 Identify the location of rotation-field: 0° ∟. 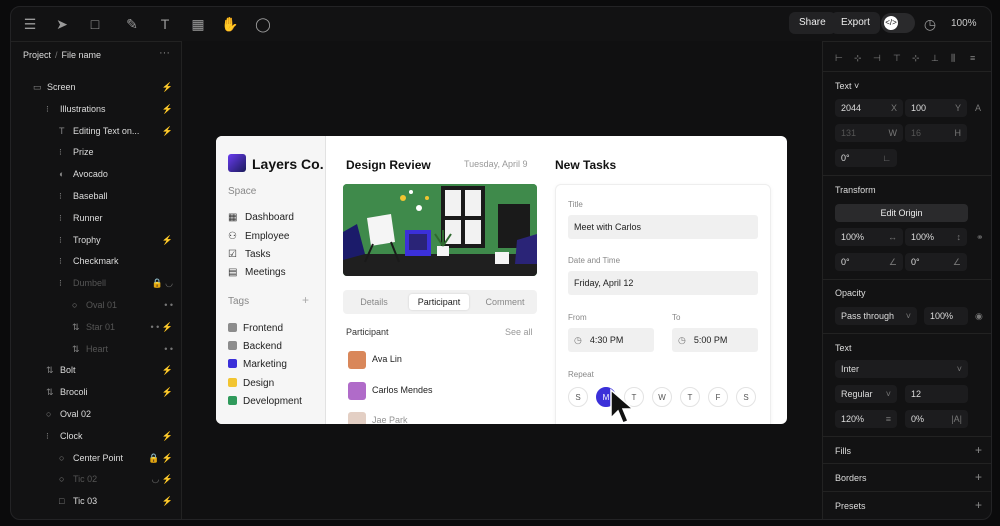
(866, 158).